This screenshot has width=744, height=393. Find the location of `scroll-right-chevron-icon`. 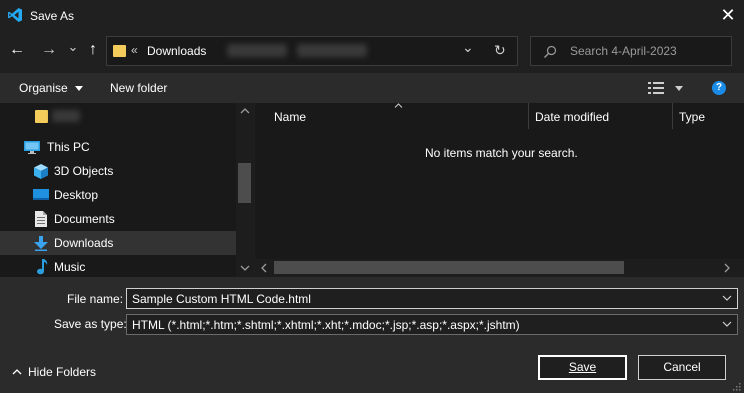

scroll-right-chevron-icon is located at coordinates (727, 268).